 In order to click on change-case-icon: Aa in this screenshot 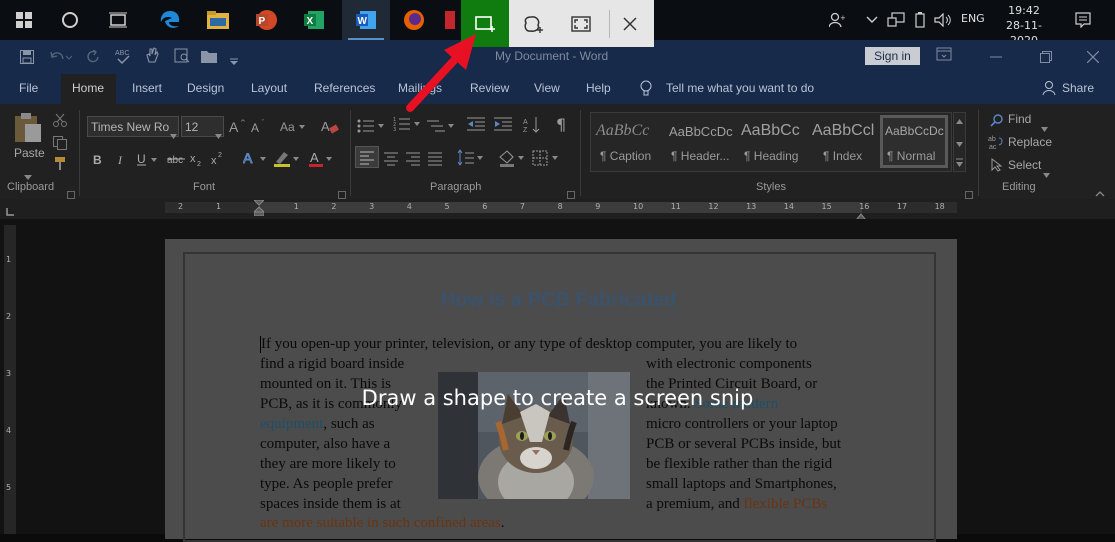, I will do `click(293, 128)`.